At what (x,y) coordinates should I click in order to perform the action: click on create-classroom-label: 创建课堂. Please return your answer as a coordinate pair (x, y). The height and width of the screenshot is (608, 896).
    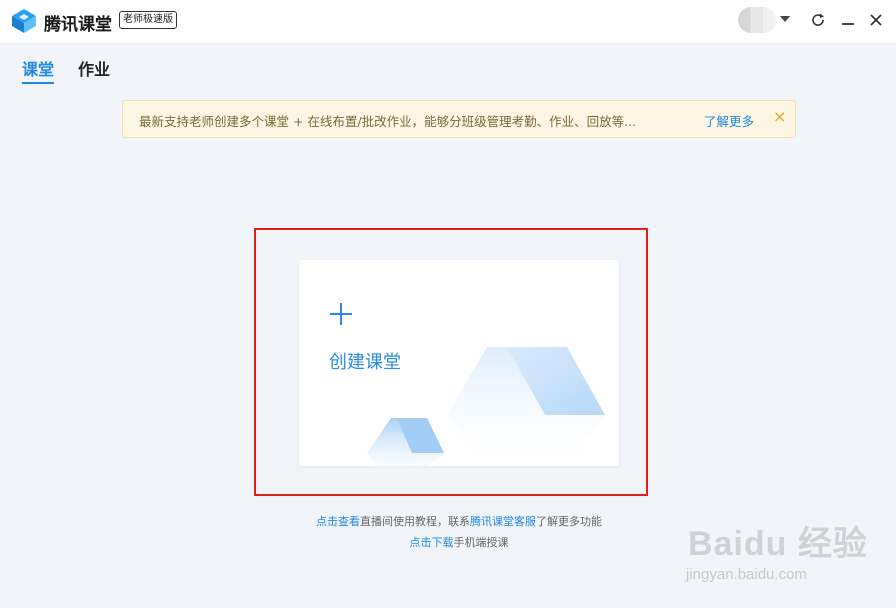
    Looking at the image, I should click on (365, 362).